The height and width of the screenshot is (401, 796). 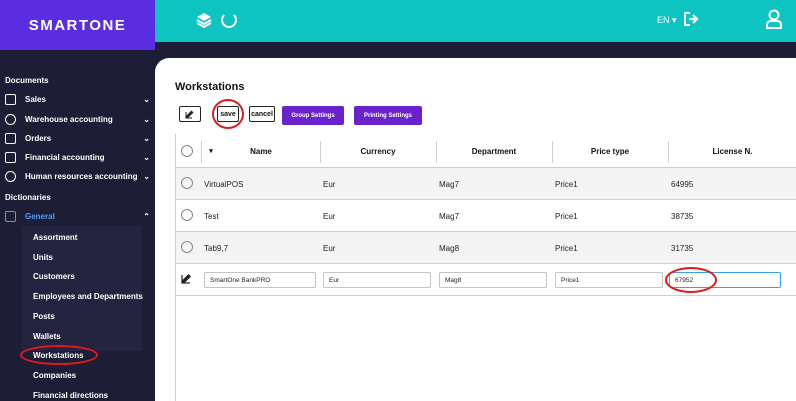 I want to click on table-row-editing, so click(x=486, y=280).